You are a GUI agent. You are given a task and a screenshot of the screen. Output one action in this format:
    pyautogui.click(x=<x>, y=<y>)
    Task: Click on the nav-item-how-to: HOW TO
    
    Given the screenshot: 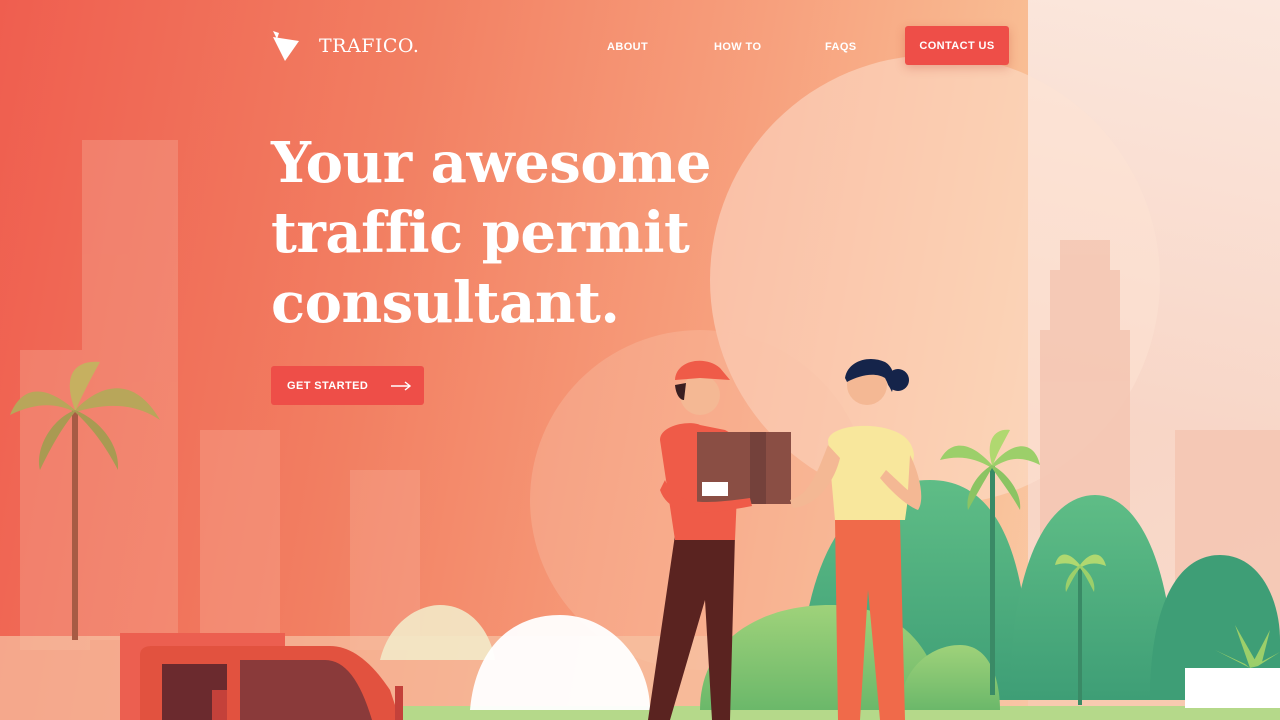 What is the action you would take?
    pyautogui.click(x=737, y=47)
    